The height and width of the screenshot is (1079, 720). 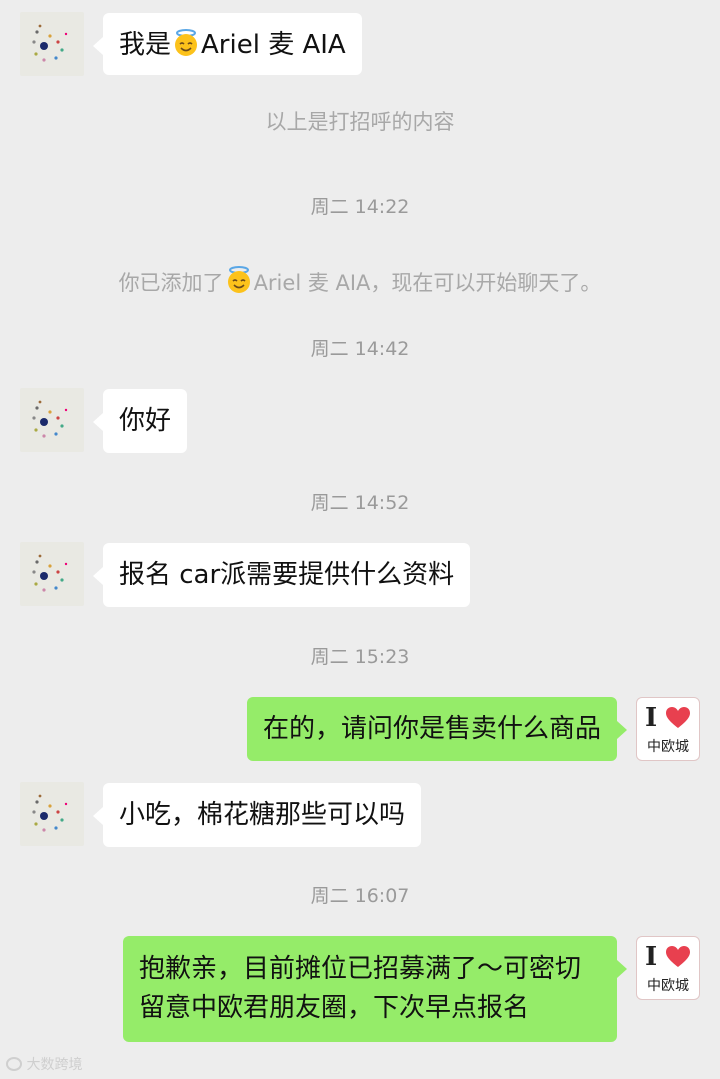 I want to click on timestamp: 周二 16:07, so click(x=360, y=896).